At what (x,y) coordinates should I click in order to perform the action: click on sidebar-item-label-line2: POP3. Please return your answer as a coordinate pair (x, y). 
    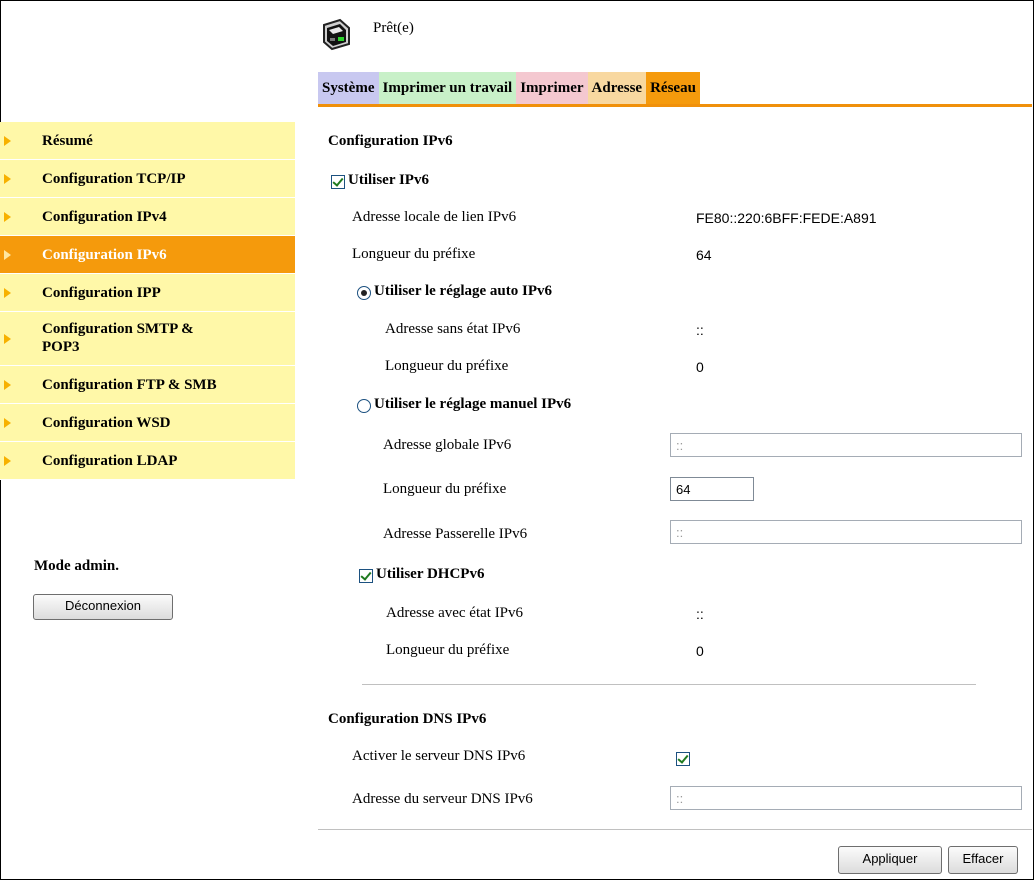
    Looking at the image, I should click on (61, 347).